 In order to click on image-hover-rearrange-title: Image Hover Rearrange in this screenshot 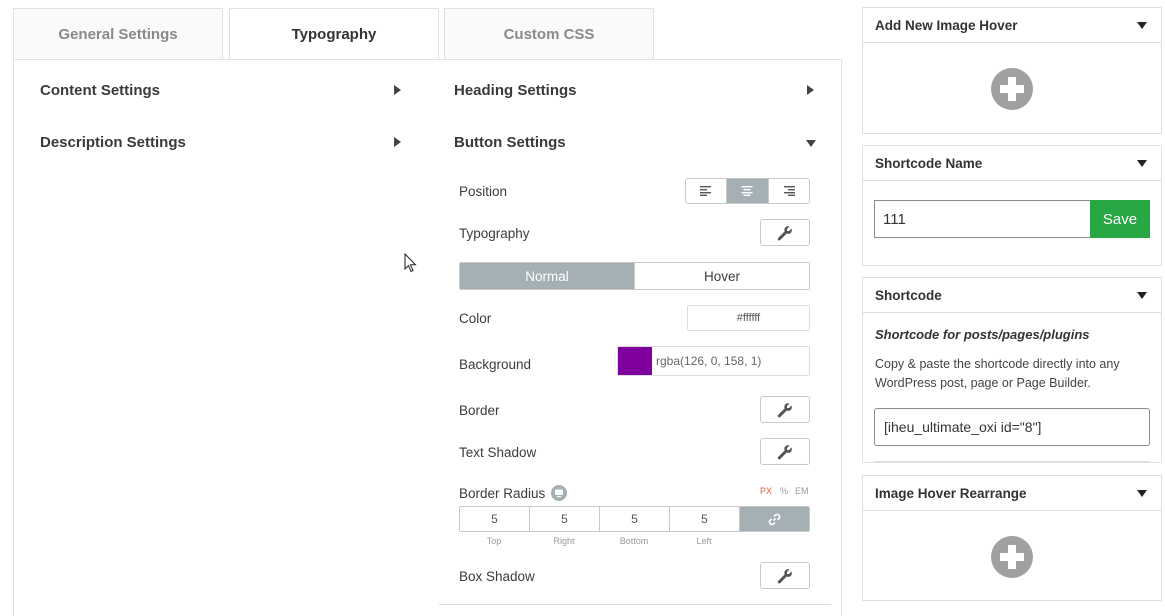, I will do `click(951, 493)`.